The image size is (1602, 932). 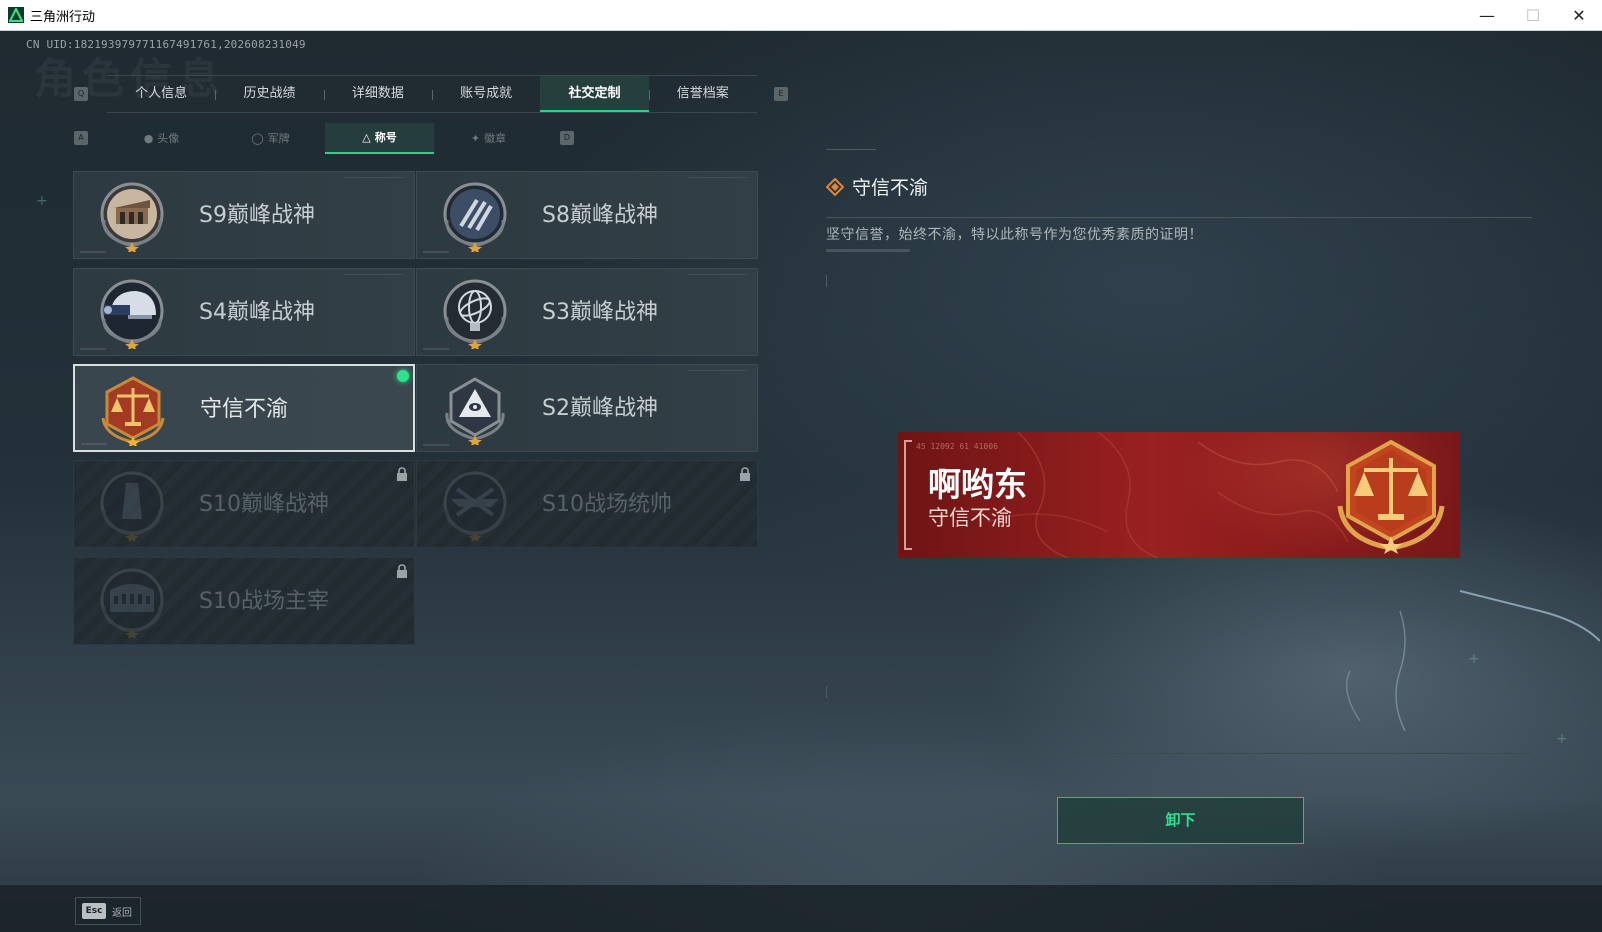 What do you see at coordinates (702, 94) in the screenshot?
I see `tab-credit-record: 信誉档案` at bounding box center [702, 94].